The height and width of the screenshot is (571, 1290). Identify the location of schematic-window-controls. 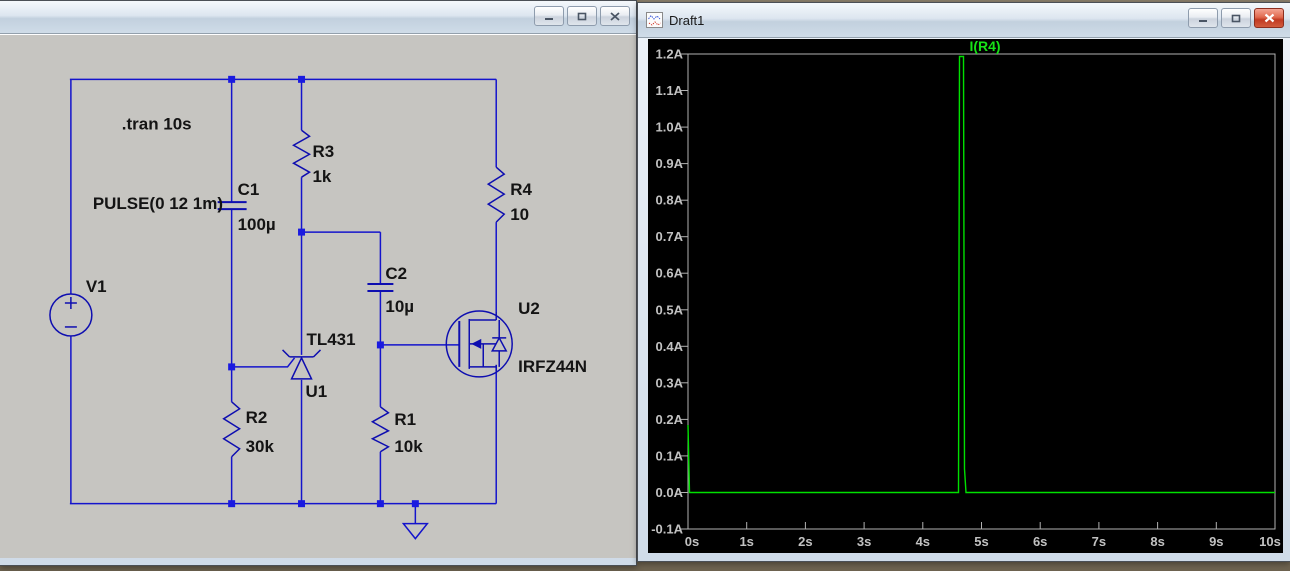
(582, 16).